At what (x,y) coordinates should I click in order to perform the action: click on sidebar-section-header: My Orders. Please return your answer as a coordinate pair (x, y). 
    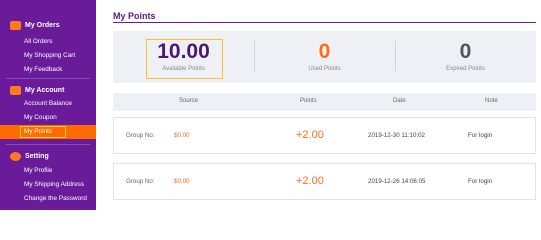
    Looking at the image, I should click on (48, 25).